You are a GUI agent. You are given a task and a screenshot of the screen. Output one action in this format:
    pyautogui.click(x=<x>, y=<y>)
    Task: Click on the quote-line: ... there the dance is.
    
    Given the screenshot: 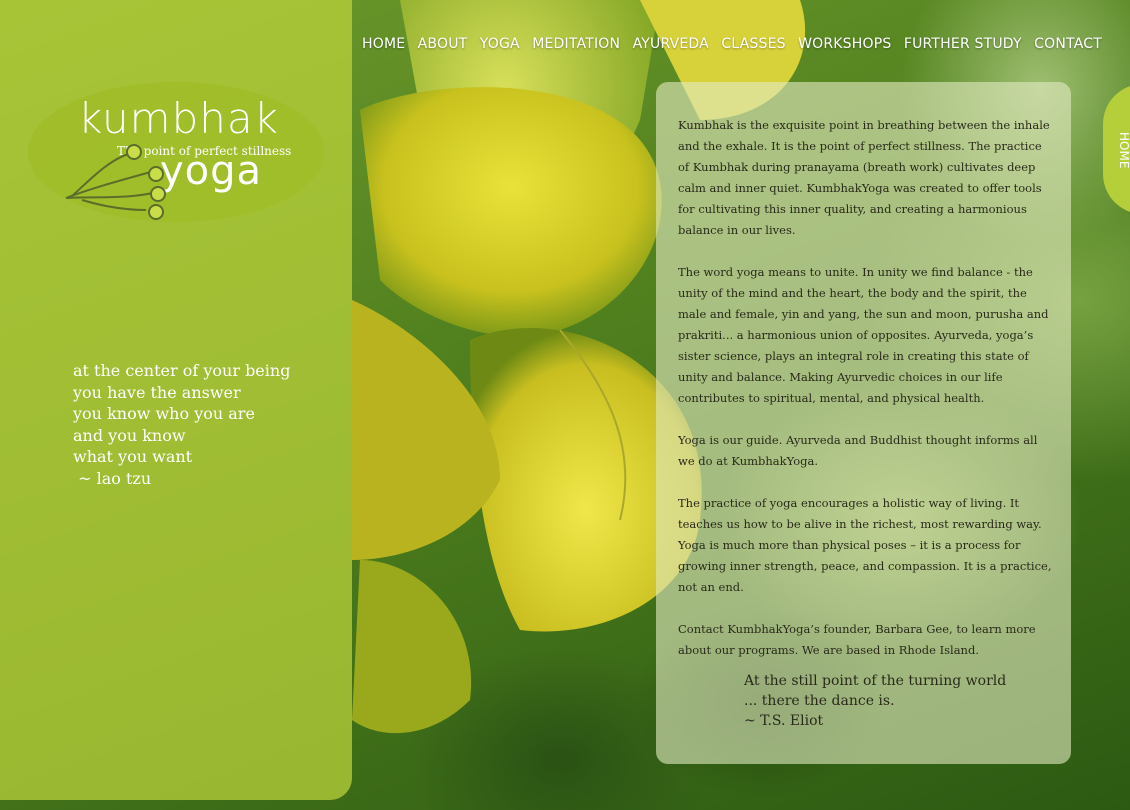 What is the action you would take?
    pyautogui.click(x=819, y=701)
    